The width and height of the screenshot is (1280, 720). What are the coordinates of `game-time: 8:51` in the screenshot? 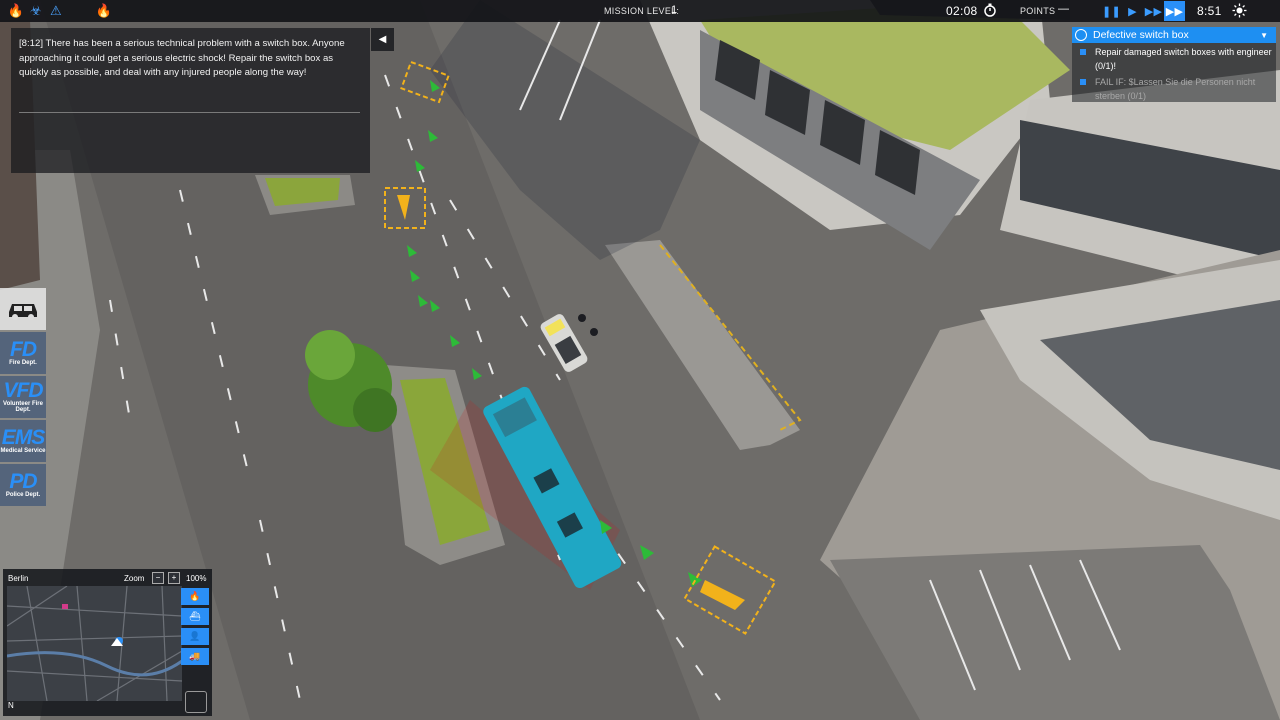 It's located at (1209, 11).